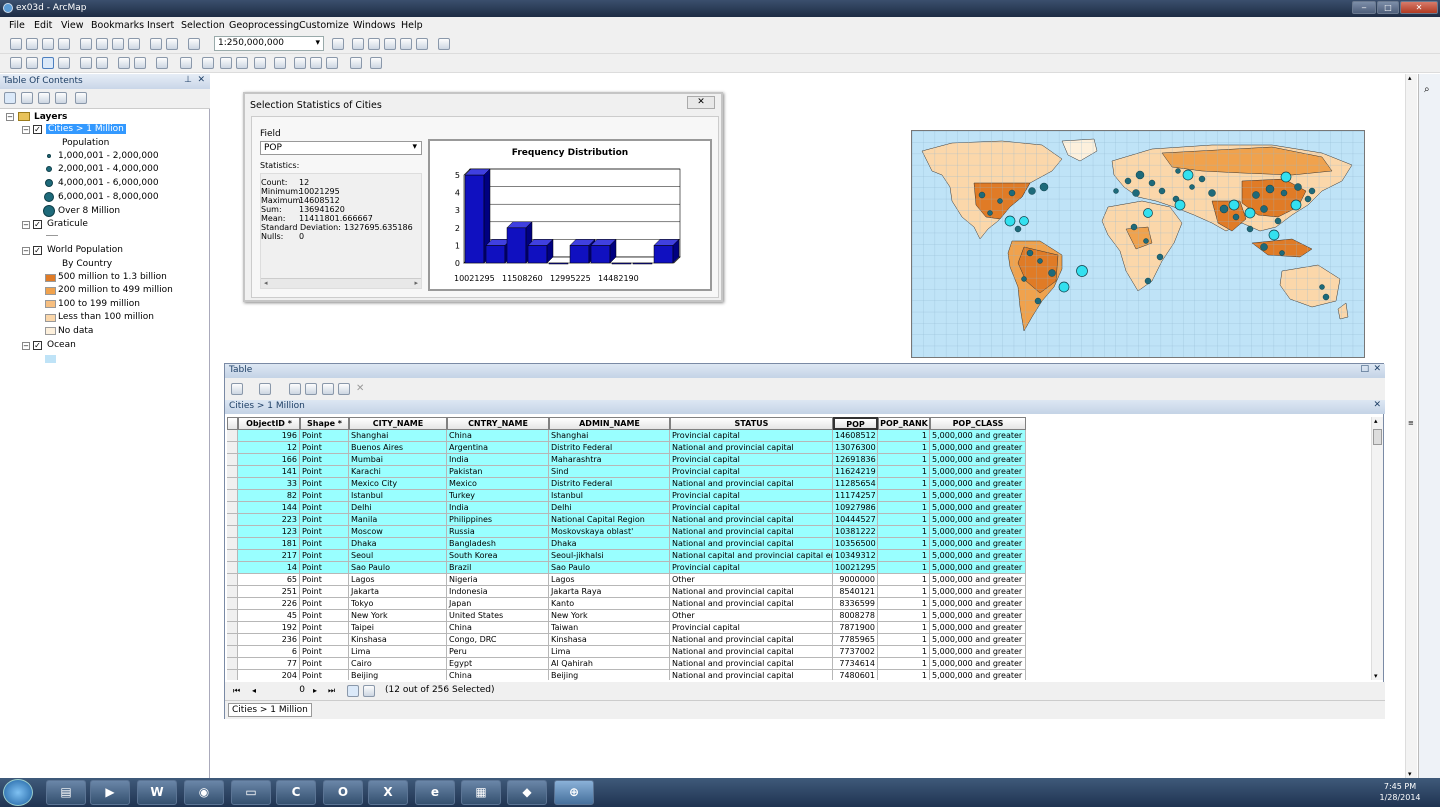 The image size is (1440, 807). Describe the element at coordinates (609, 532) in the screenshot. I see `cell-admin-name: Moskovskaya oblast'` at that location.